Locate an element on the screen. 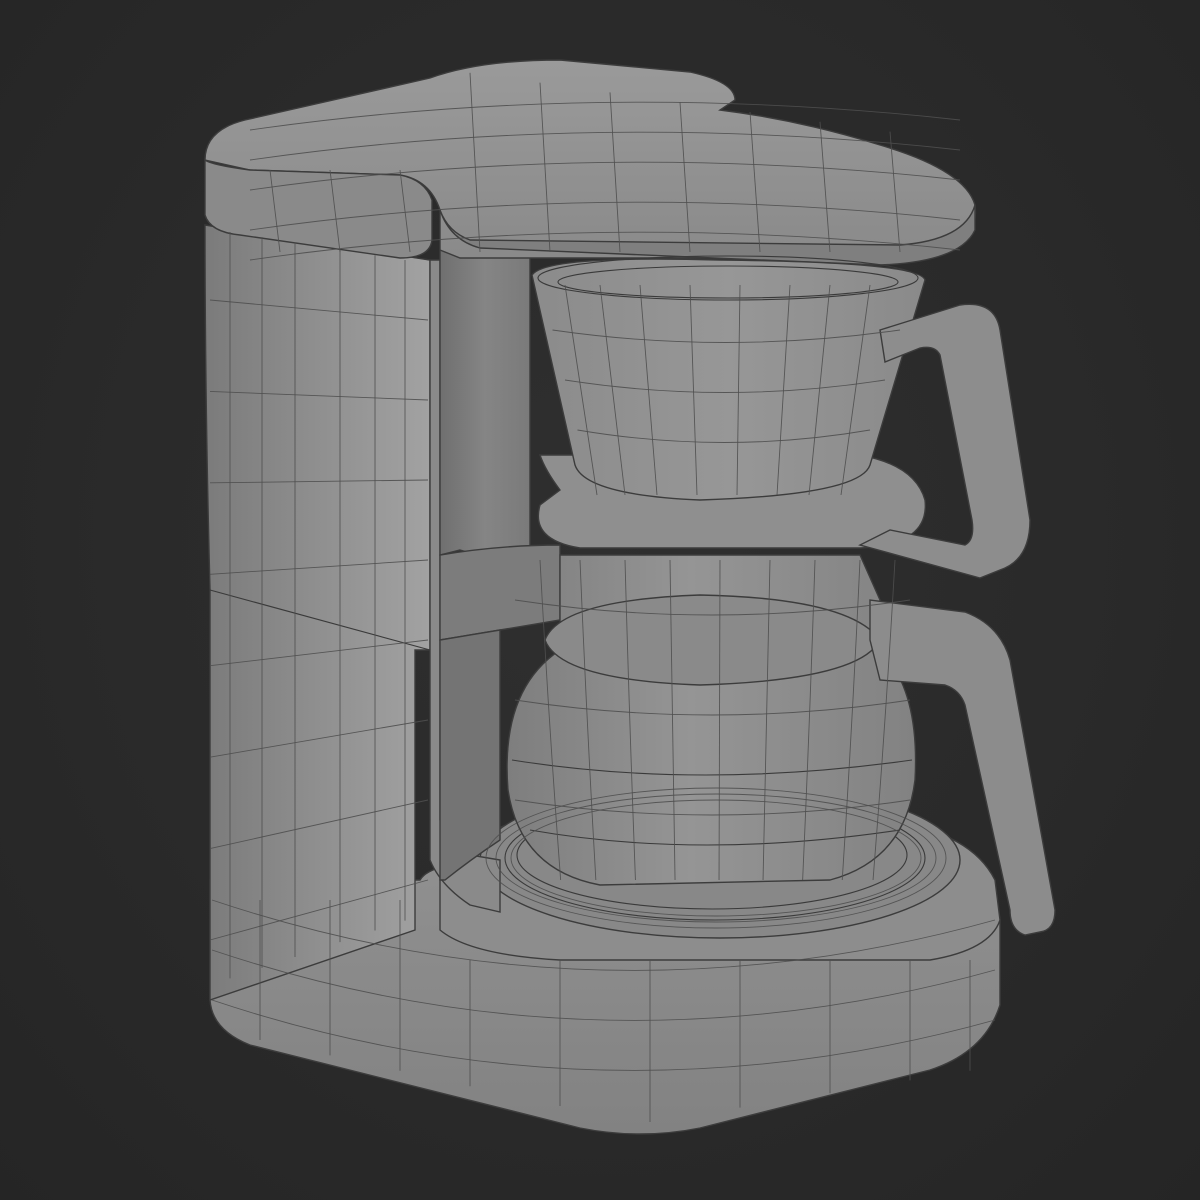  filter-handle is located at coordinates (944, 441).